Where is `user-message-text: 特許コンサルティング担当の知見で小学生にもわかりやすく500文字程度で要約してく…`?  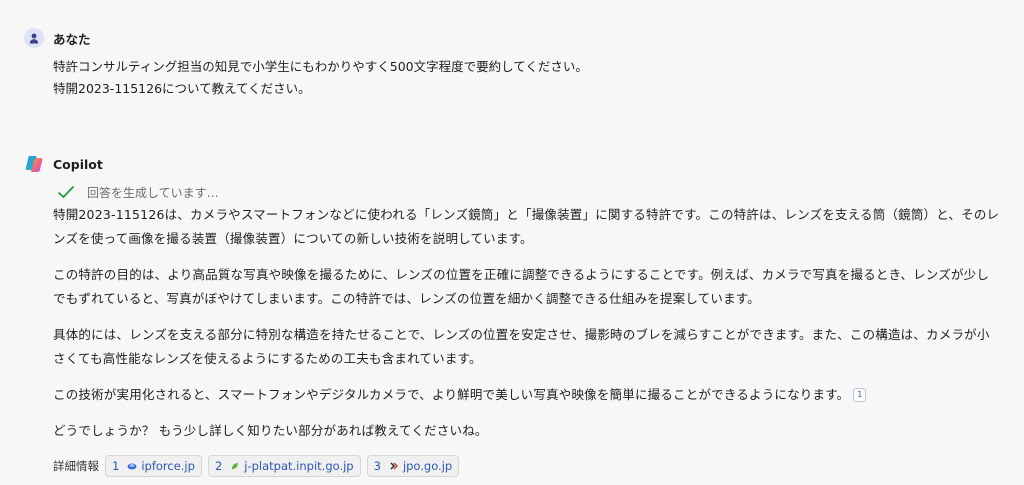
user-message-text: 特許コンサルティング担当の知見で小学生にもわかりやすく500文字程度で要約してく… is located at coordinates (526, 78).